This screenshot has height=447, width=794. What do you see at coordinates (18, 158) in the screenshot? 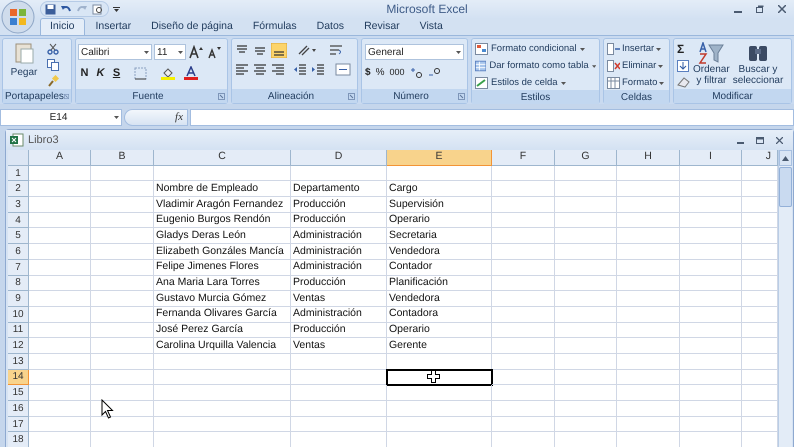
I see `select-all-corner` at bounding box center [18, 158].